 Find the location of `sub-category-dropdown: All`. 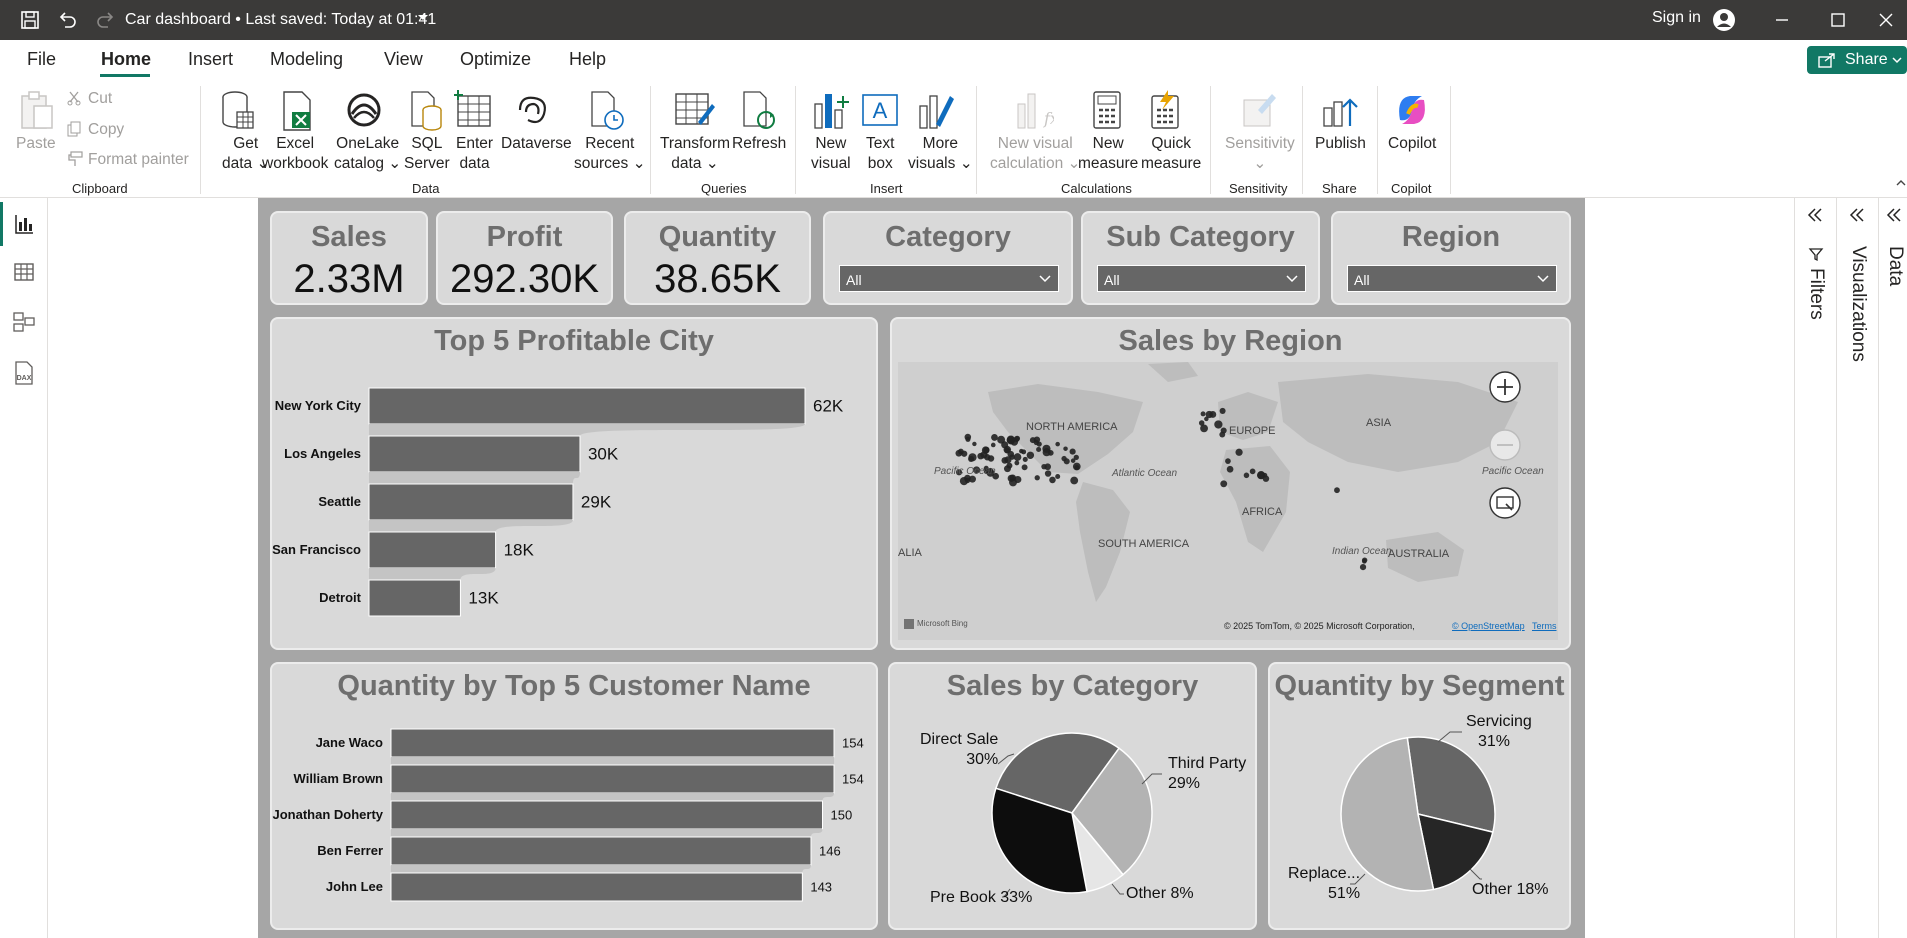

sub-category-dropdown: All is located at coordinates (1201, 278).